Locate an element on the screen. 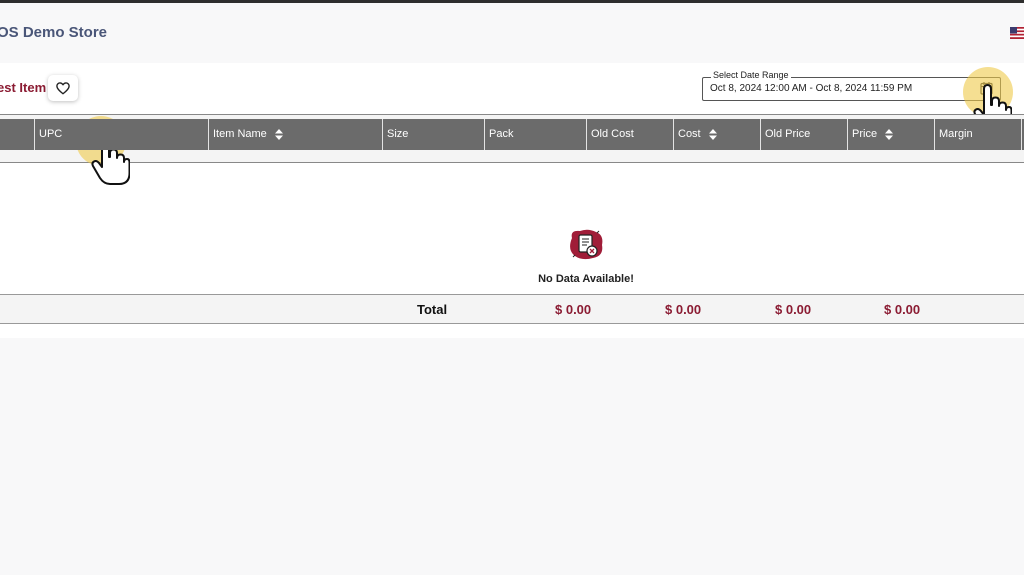  column-header-upc: UPC is located at coordinates (121, 134).